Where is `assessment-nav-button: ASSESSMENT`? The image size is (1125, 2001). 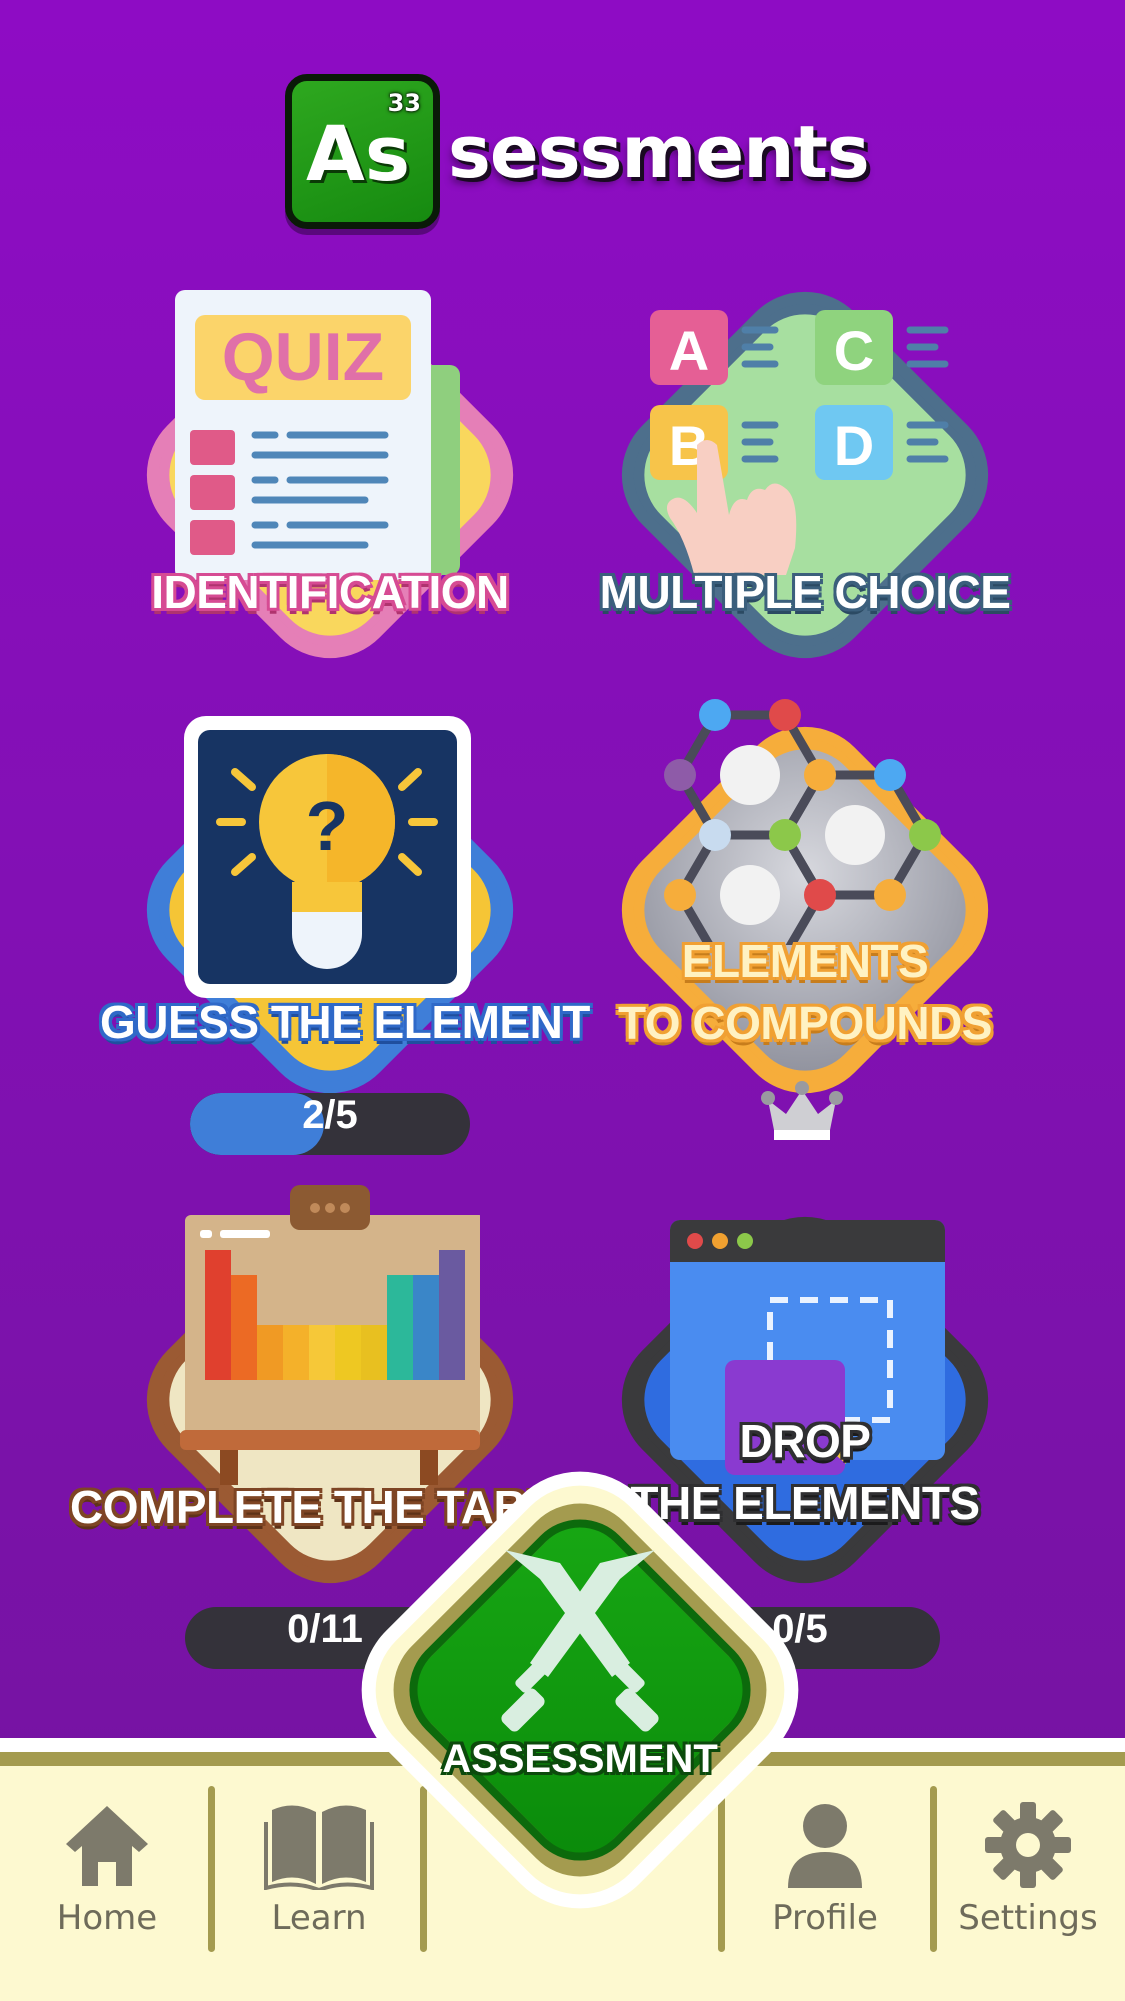
assessment-nav-button: ASSESSMENT is located at coordinates (580, 1690).